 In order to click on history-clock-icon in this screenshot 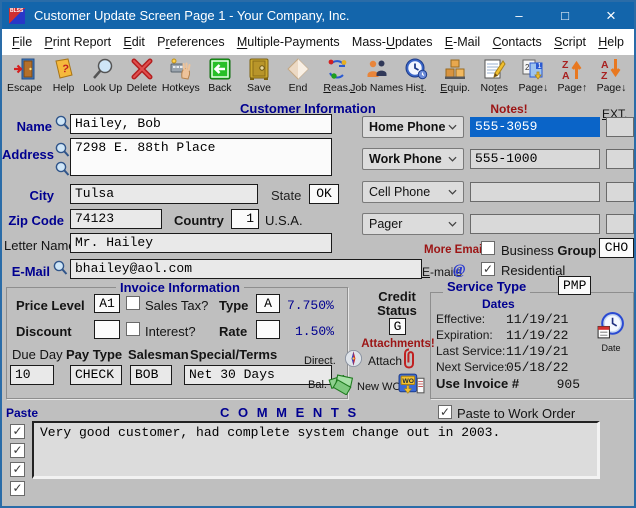, I will do `click(416, 69)`.